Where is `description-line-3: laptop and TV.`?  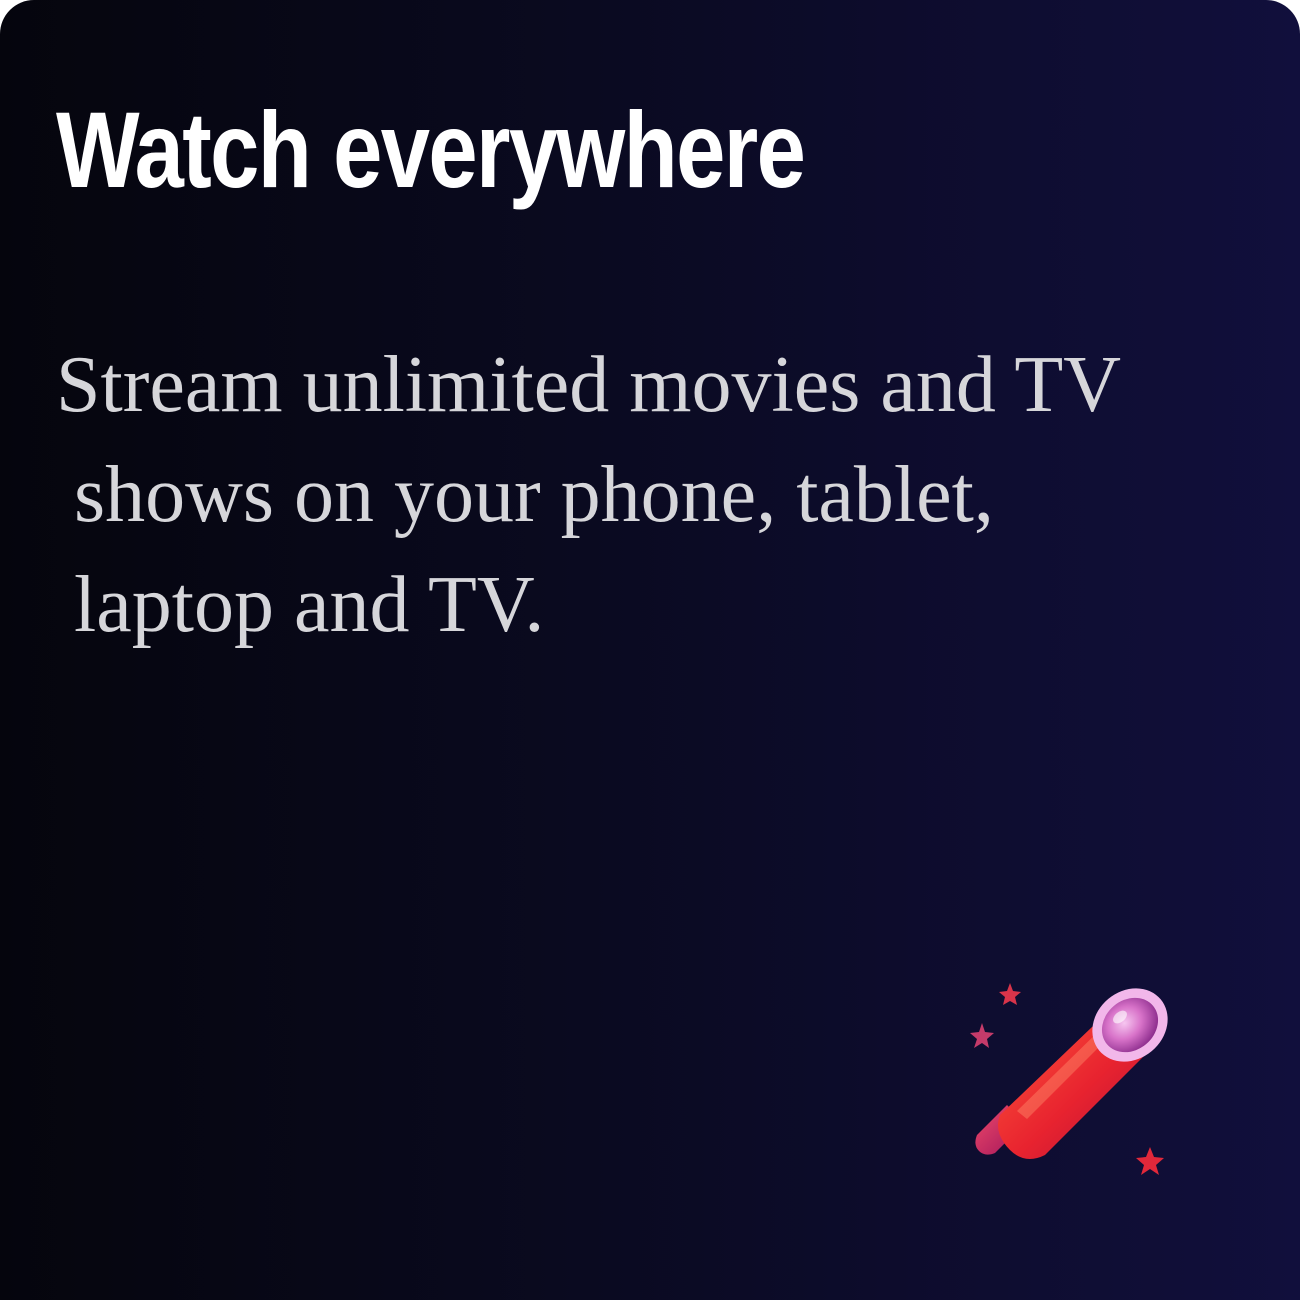 description-line-3: laptop and TV. is located at coordinates (309, 605).